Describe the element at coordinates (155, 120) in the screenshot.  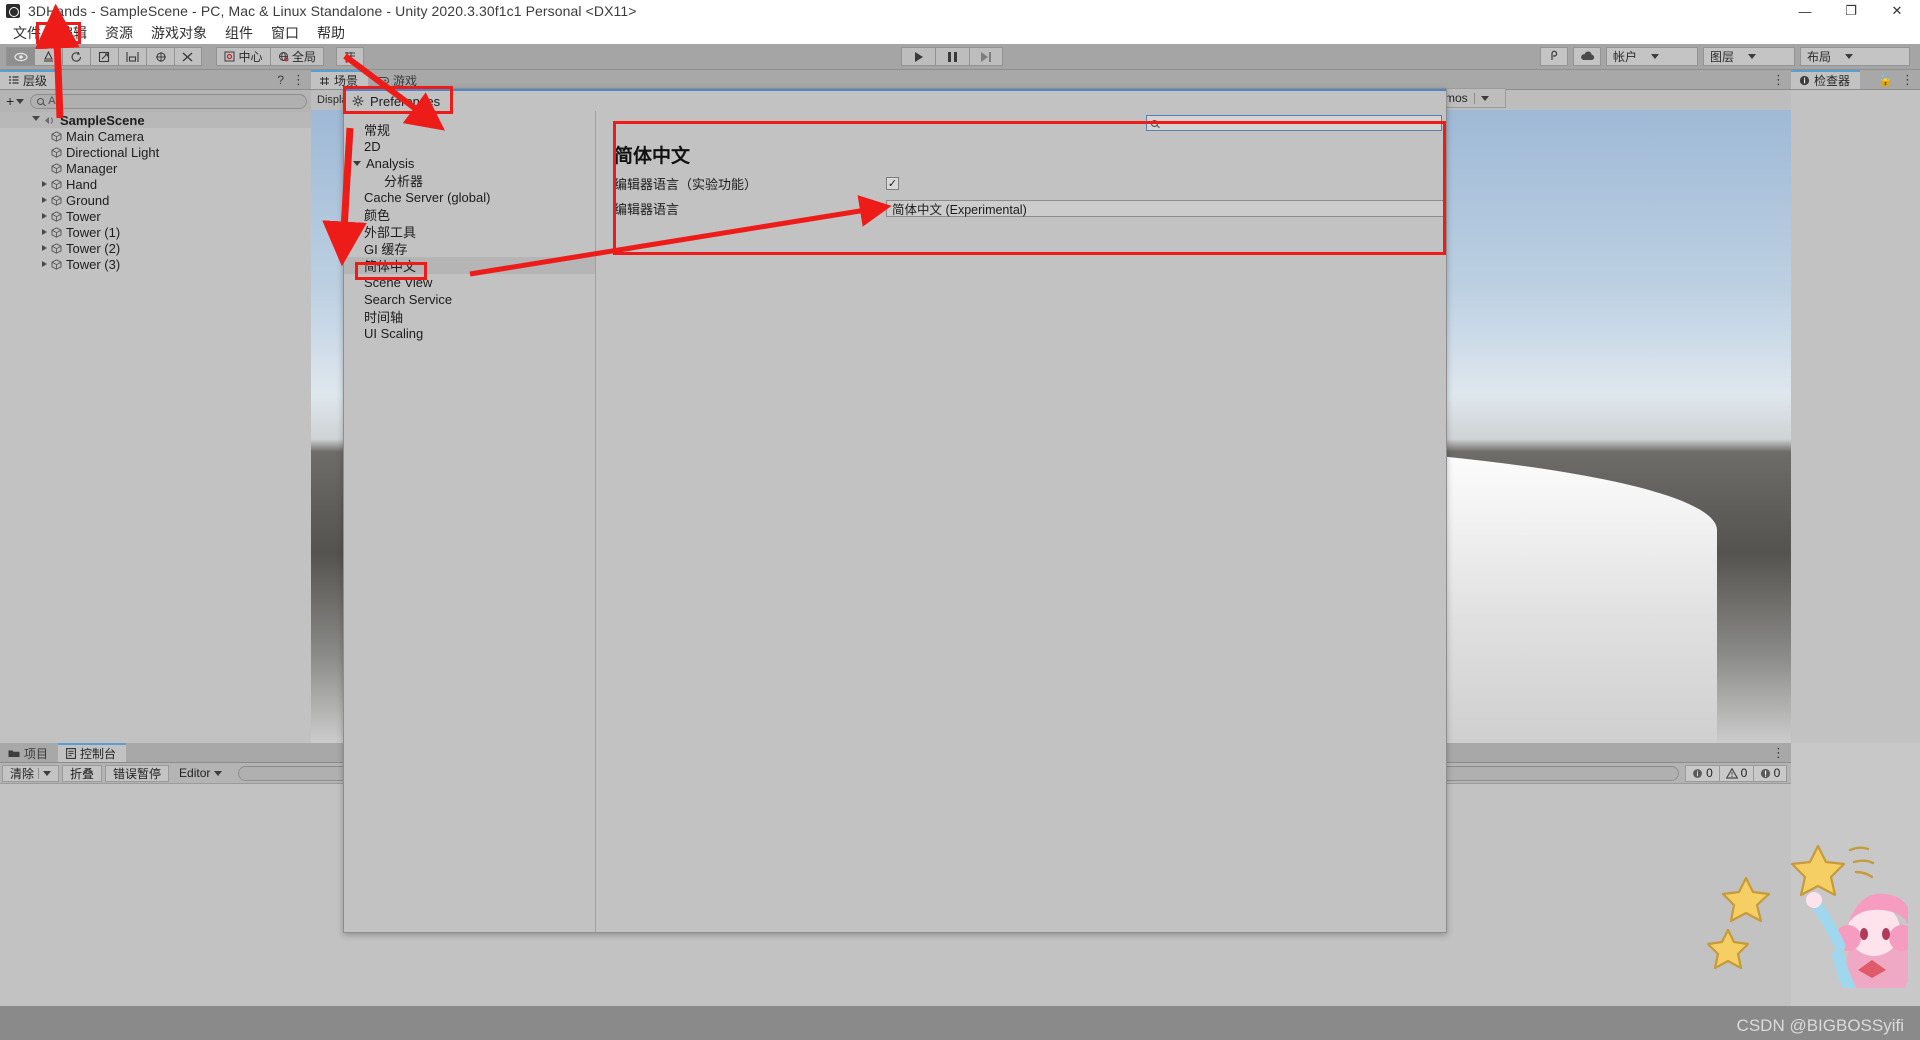
I see `hierarchy-root-row: SampleScene` at that location.